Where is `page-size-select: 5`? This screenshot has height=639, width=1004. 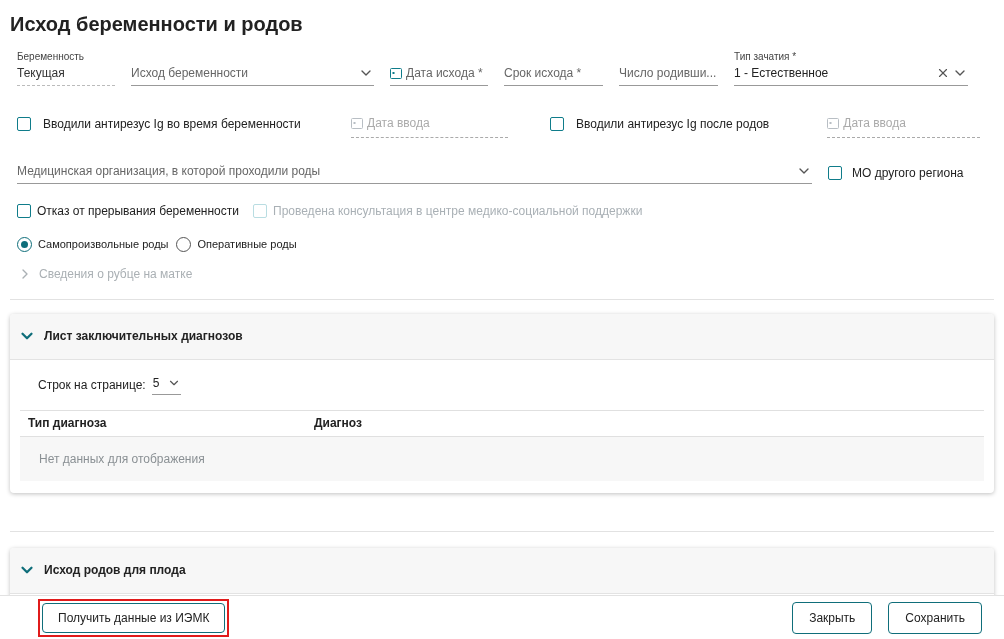 page-size-select: 5 is located at coordinates (166, 384).